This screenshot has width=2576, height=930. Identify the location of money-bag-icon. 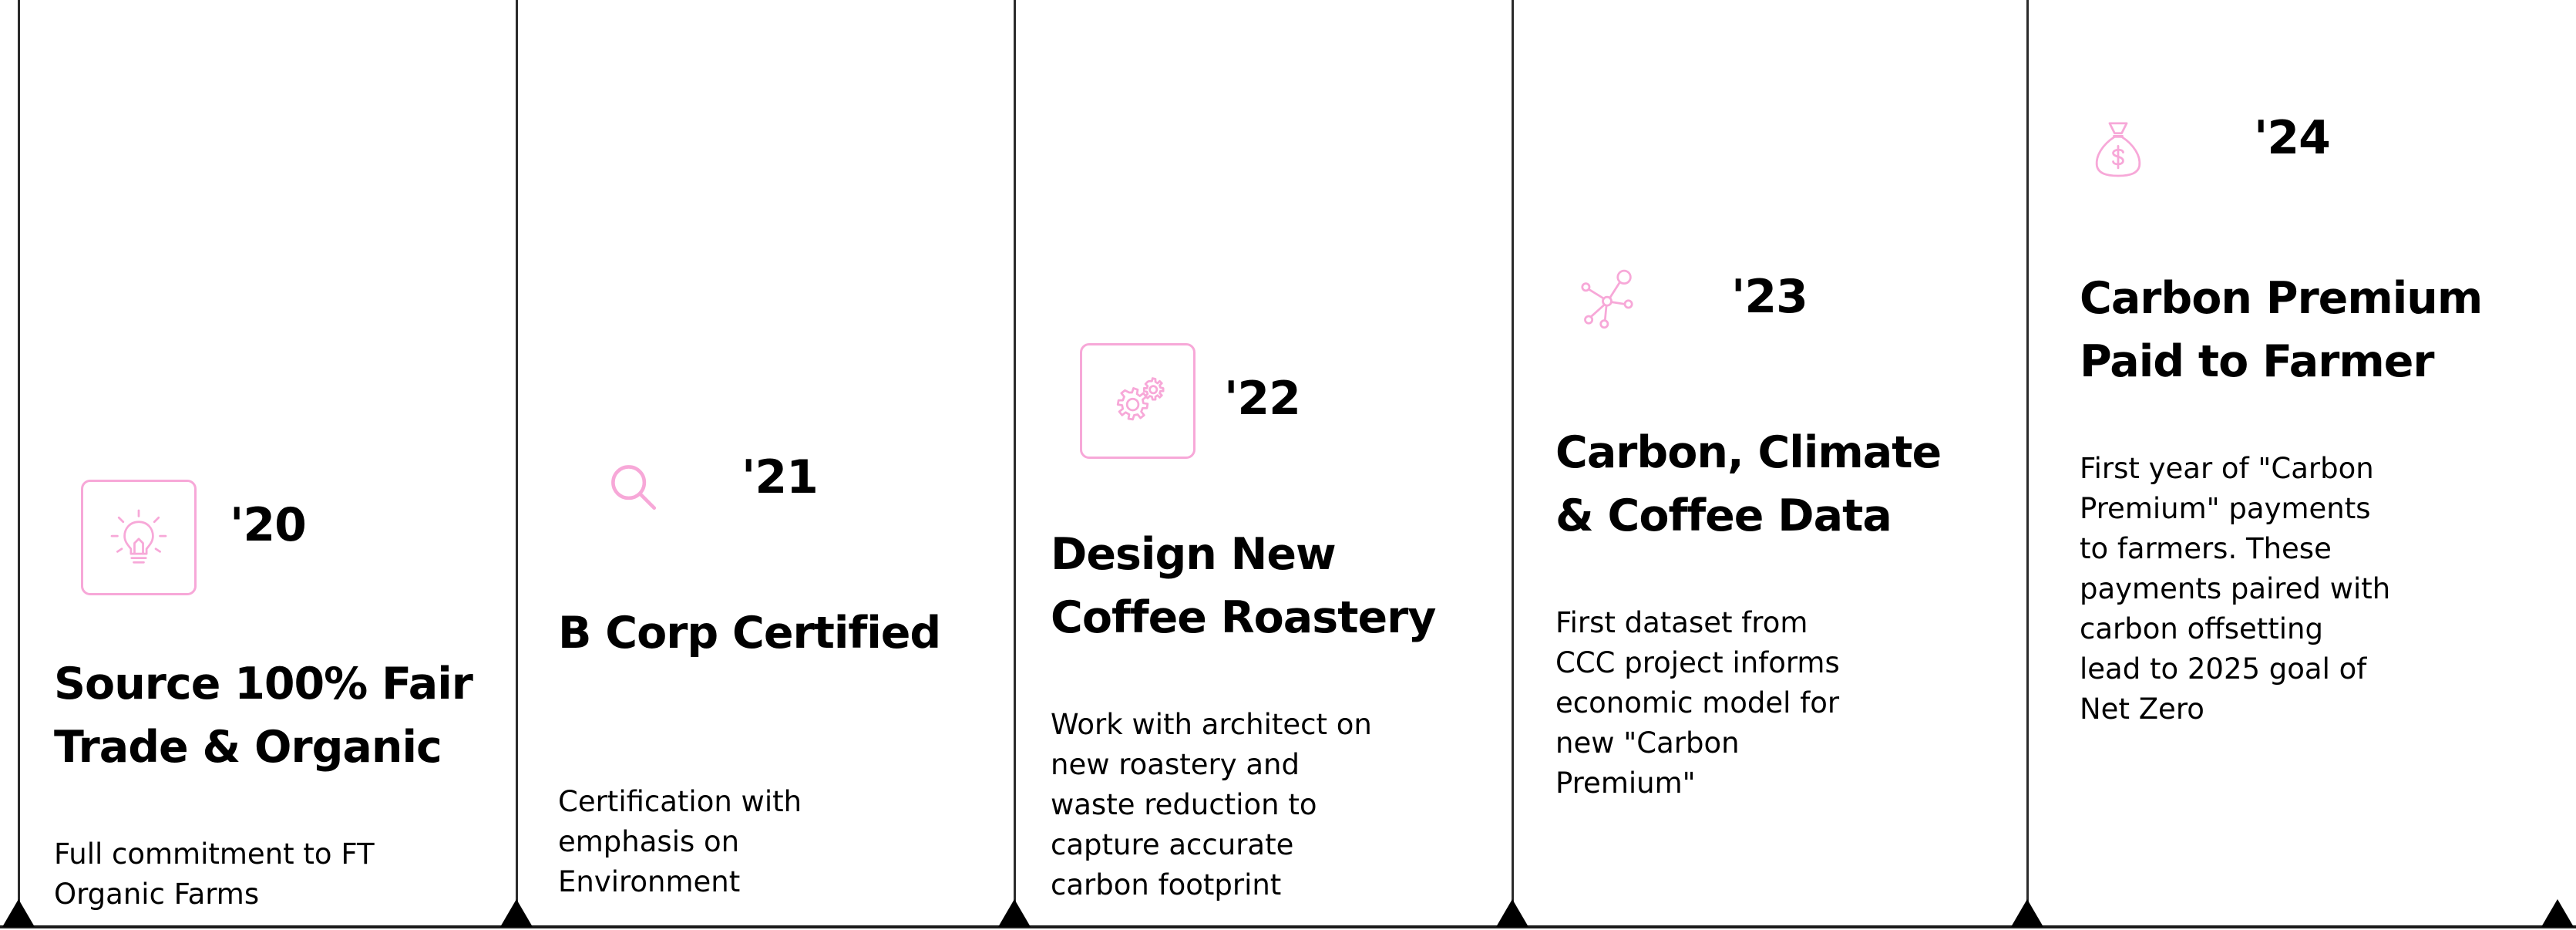
(2118, 149).